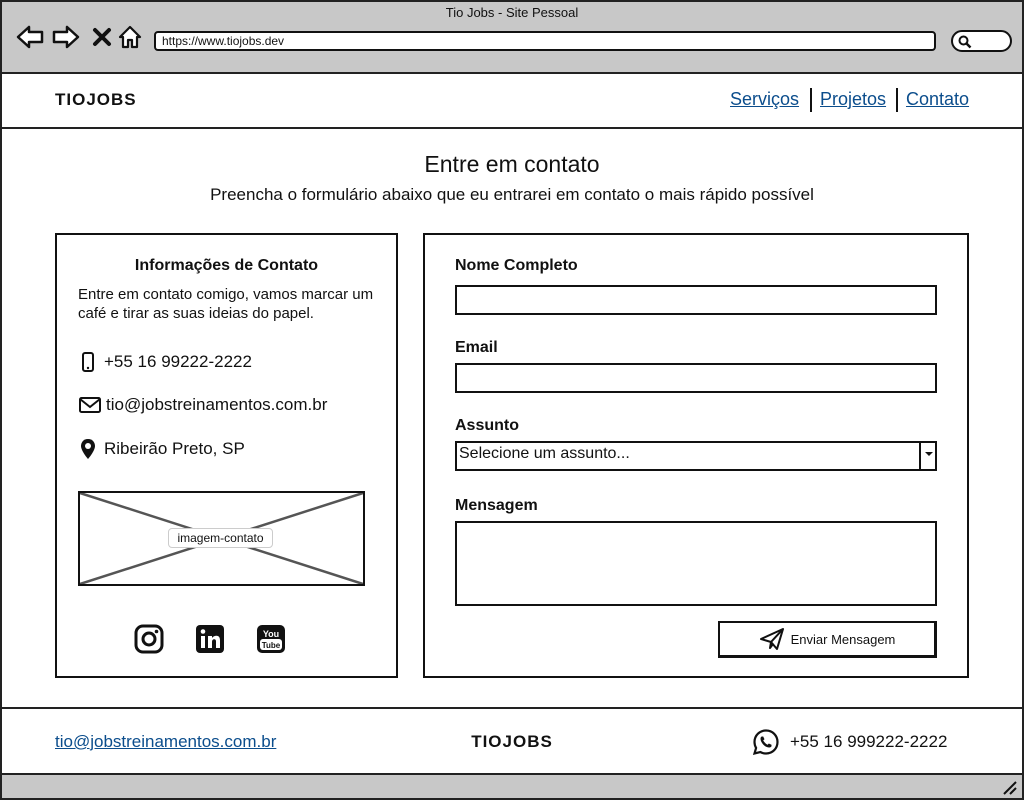  I want to click on back-arrow-icon, so click(30, 37).